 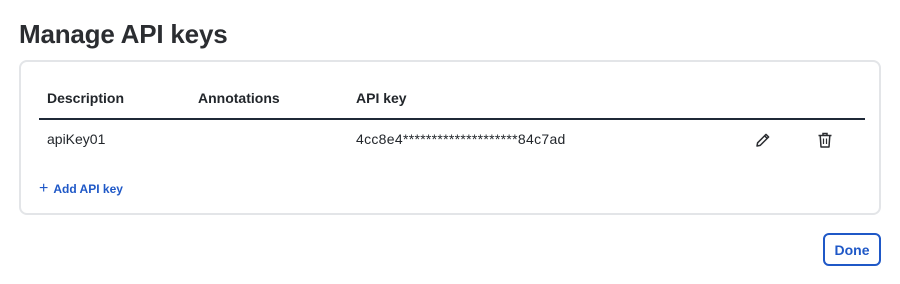 What do you see at coordinates (86, 98) in the screenshot?
I see `column-header-description: Description` at bounding box center [86, 98].